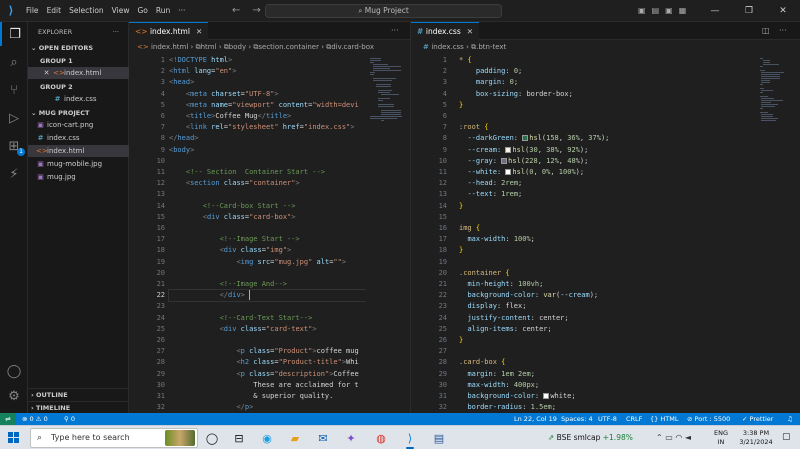 The height and width of the screenshot is (449, 800). I want to click on line-number: 32, so click(442, 407).